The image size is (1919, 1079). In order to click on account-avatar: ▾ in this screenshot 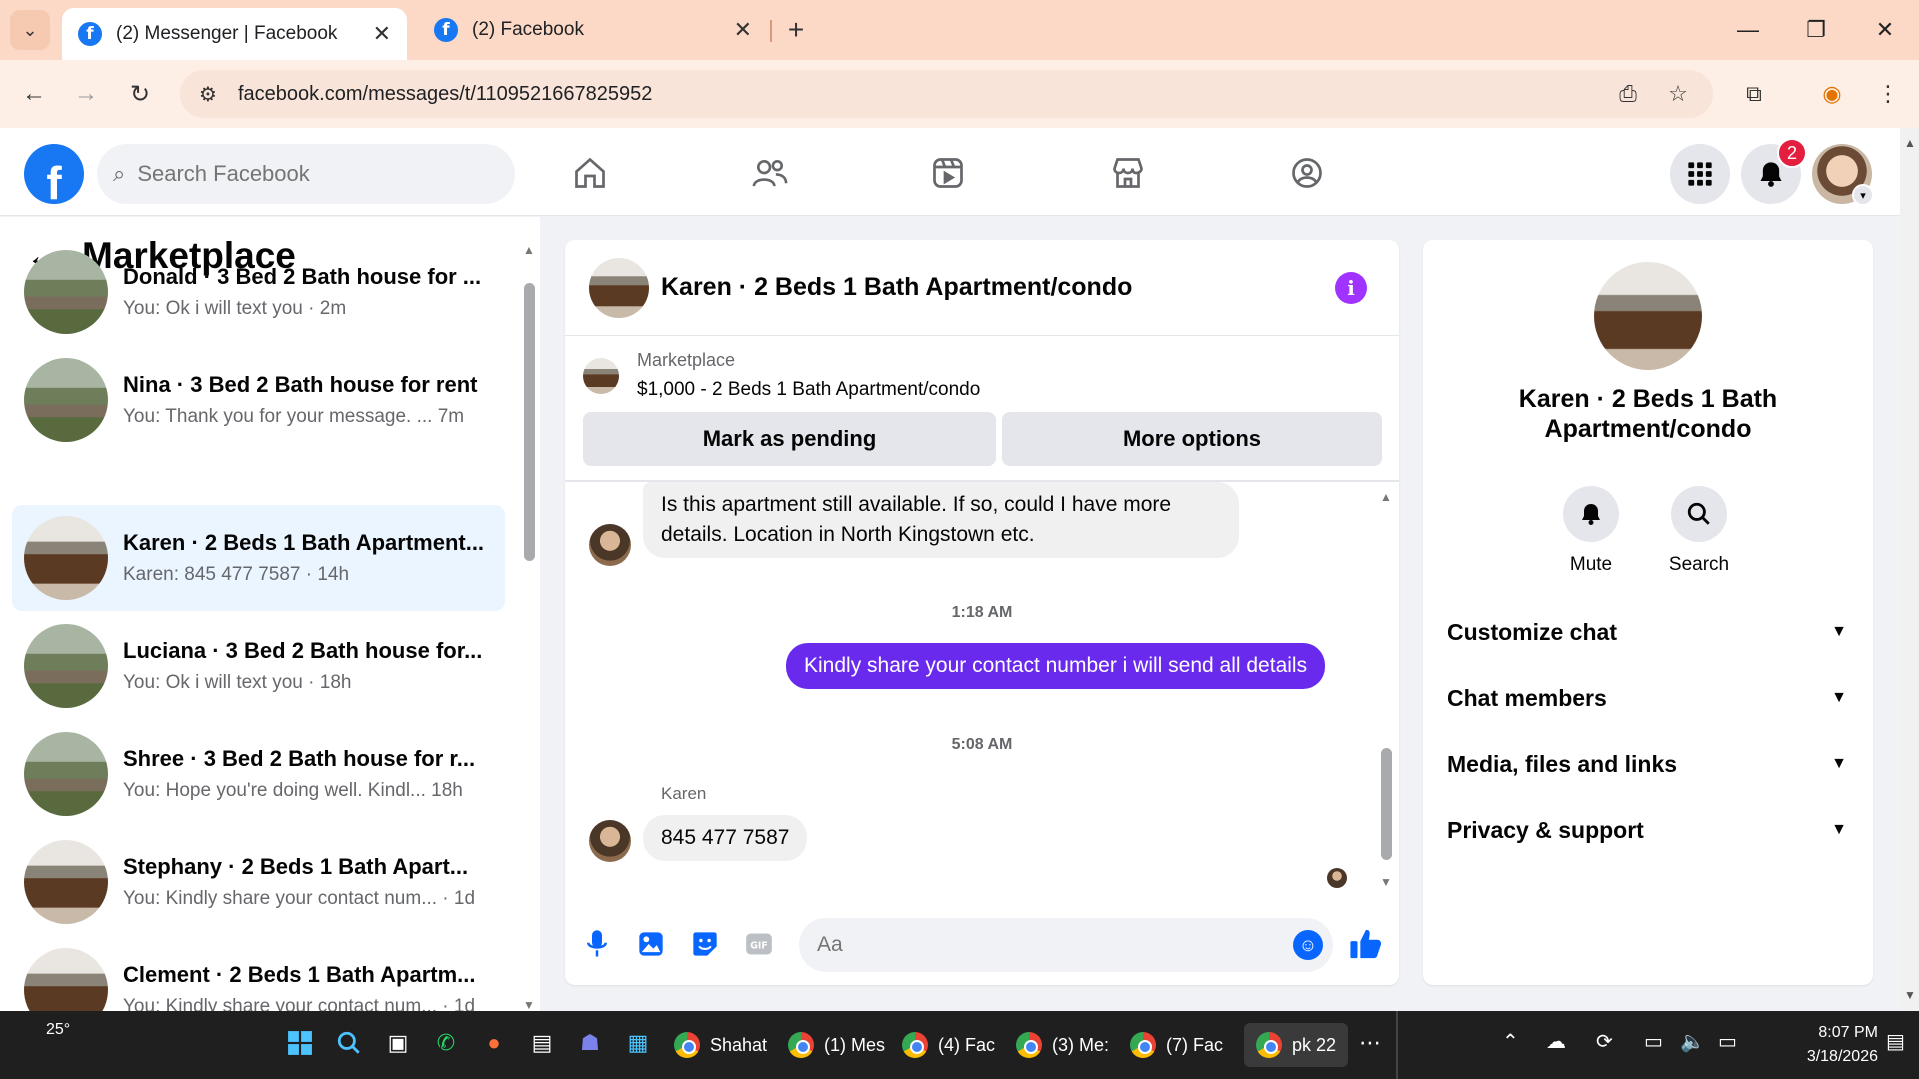, I will do `click(1843, 175)`.